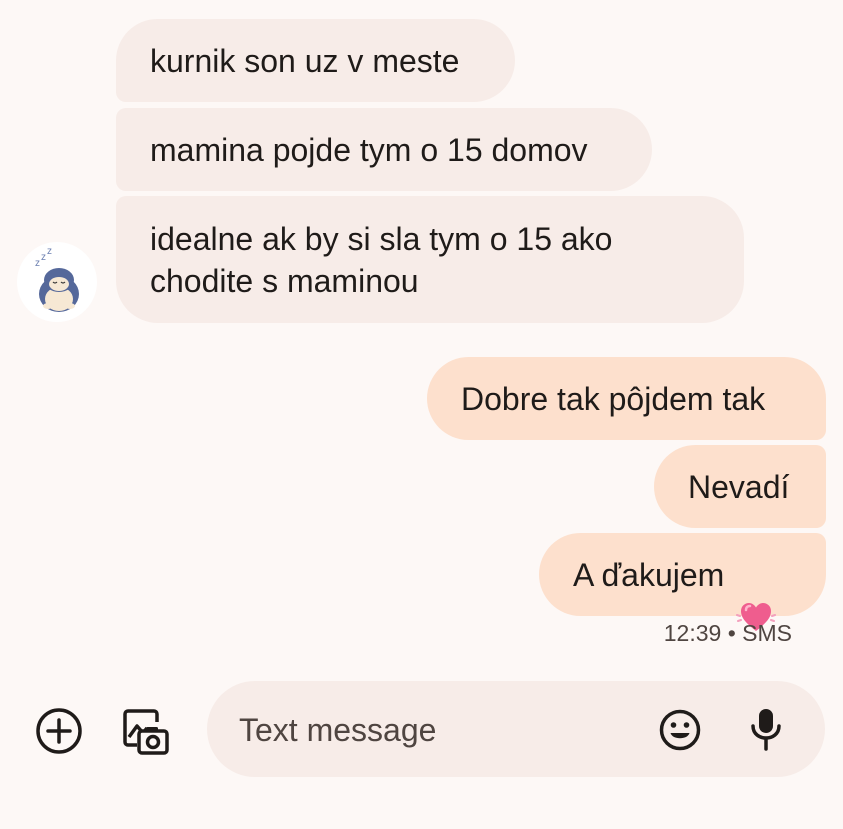 This screenshot has width=843, height=829. Describe the element at coordinates (305, 60) in the screenshot. I see `message-text: kurnik son uz v meste` at that location.